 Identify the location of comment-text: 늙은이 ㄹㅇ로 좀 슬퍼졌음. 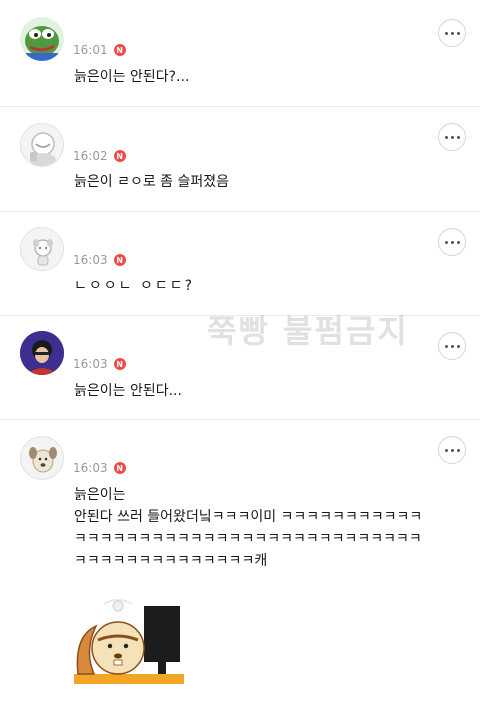
(152, 182).